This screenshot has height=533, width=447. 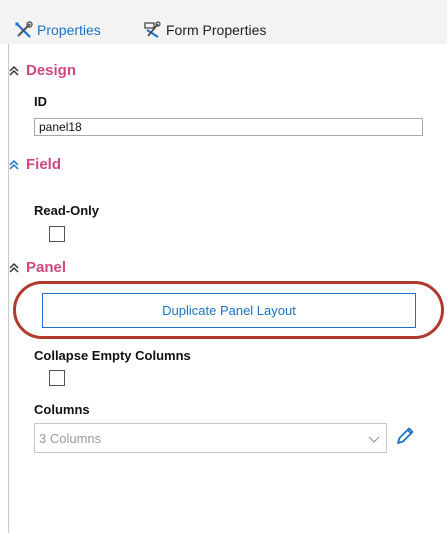 What do you see at coordinates (57, 234) in the screenshot?
I see `readonly-checkbox` at bounding box center [57, 234].